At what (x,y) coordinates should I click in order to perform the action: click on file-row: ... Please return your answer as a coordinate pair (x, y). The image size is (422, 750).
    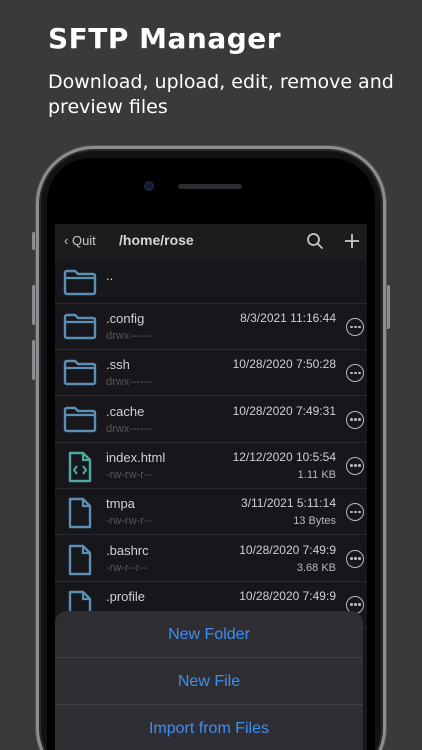
    Looking at the image, I should click on (211, 282).